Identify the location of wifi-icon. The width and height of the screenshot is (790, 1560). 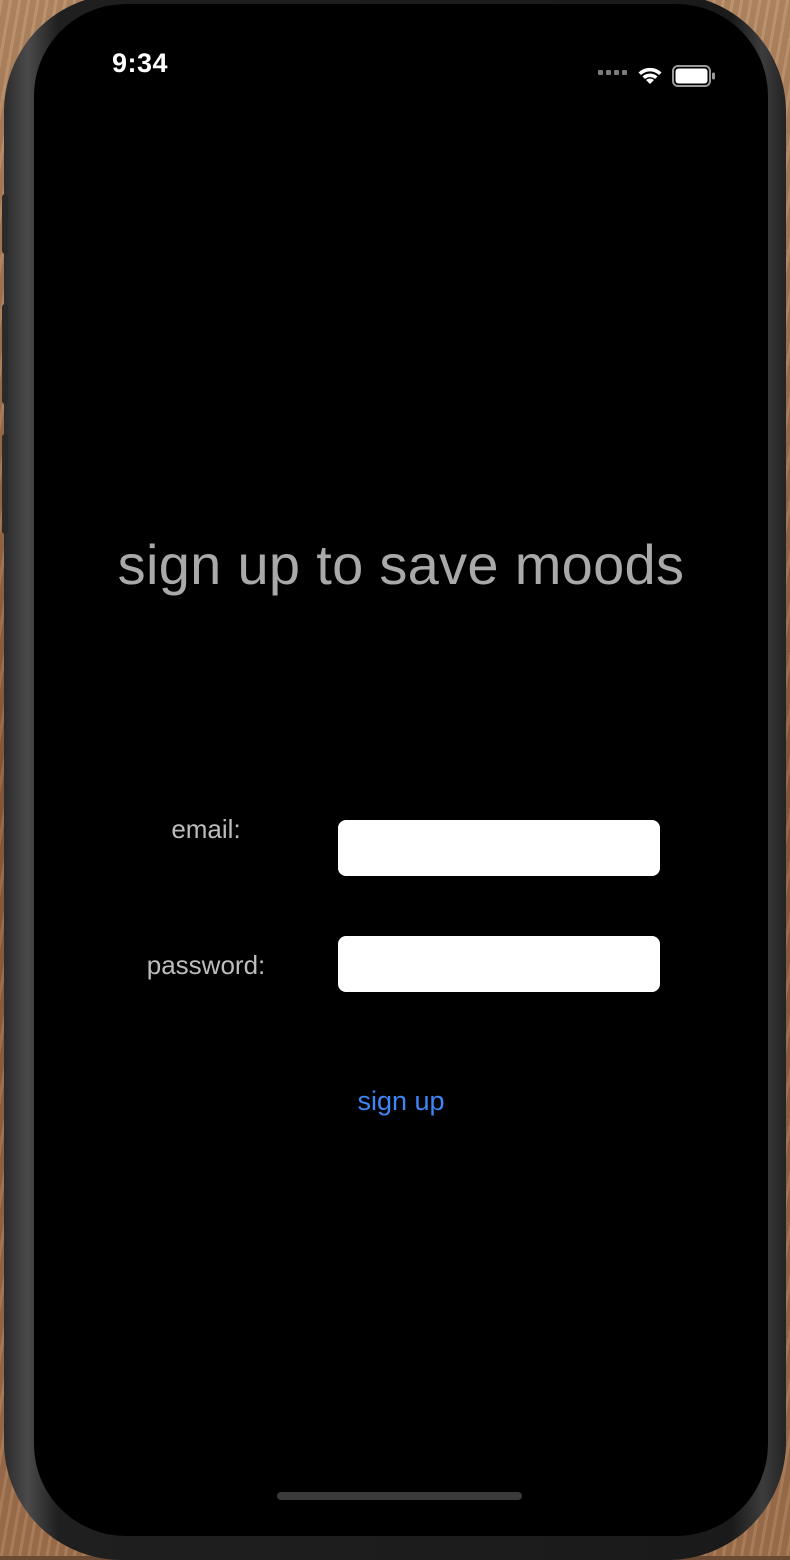
(650, 75).